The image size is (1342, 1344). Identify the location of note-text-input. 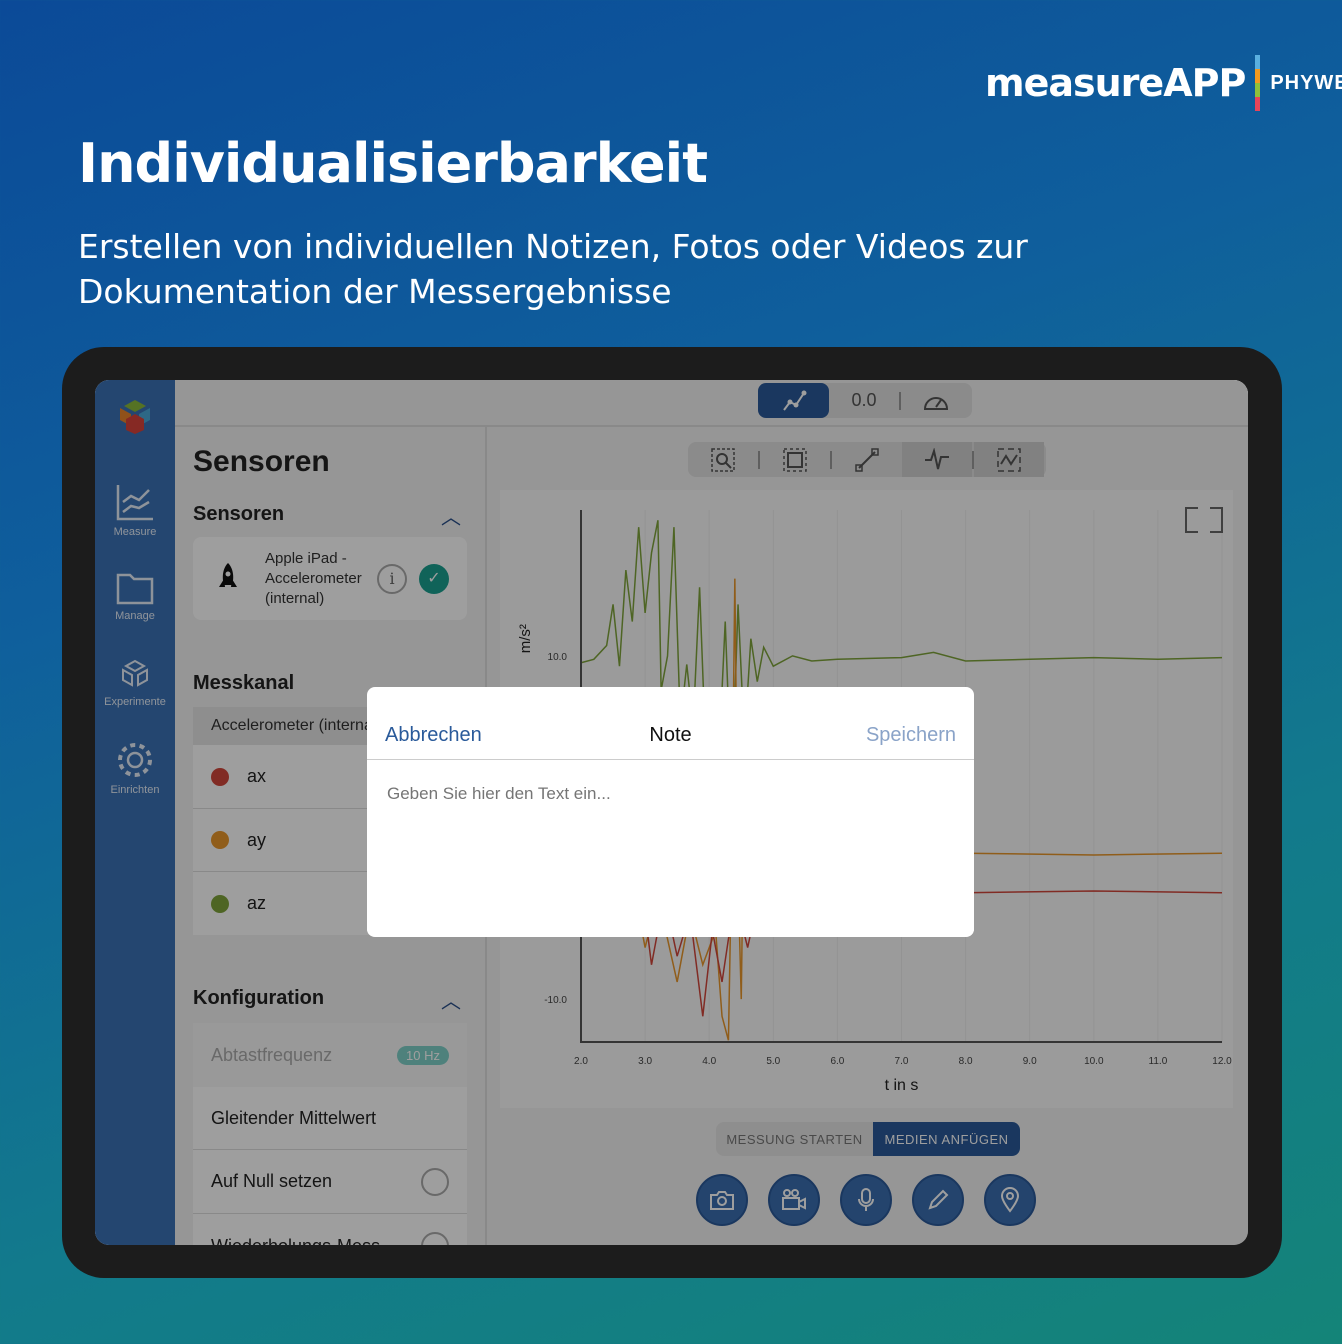
(670, 848).